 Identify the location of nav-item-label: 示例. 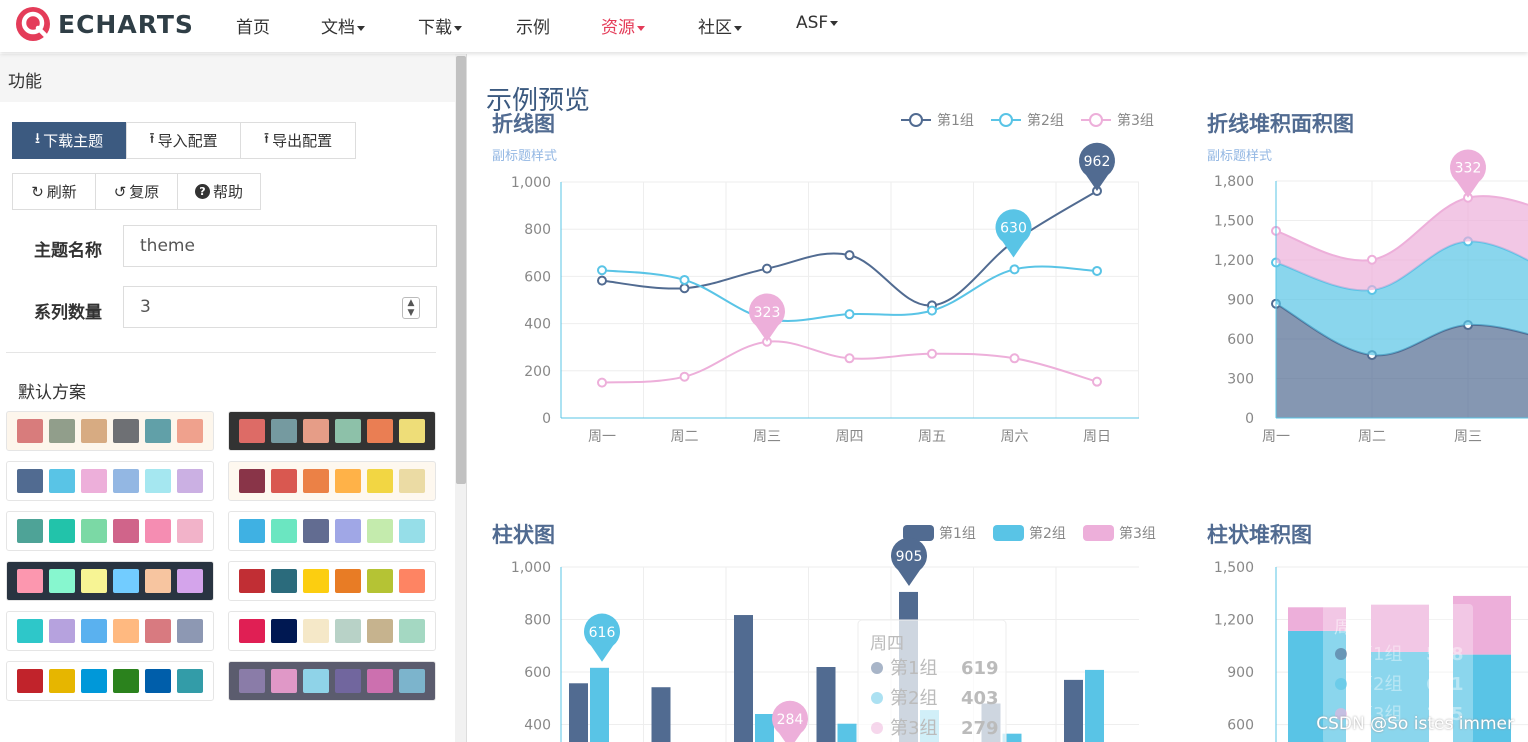
(533, 28).